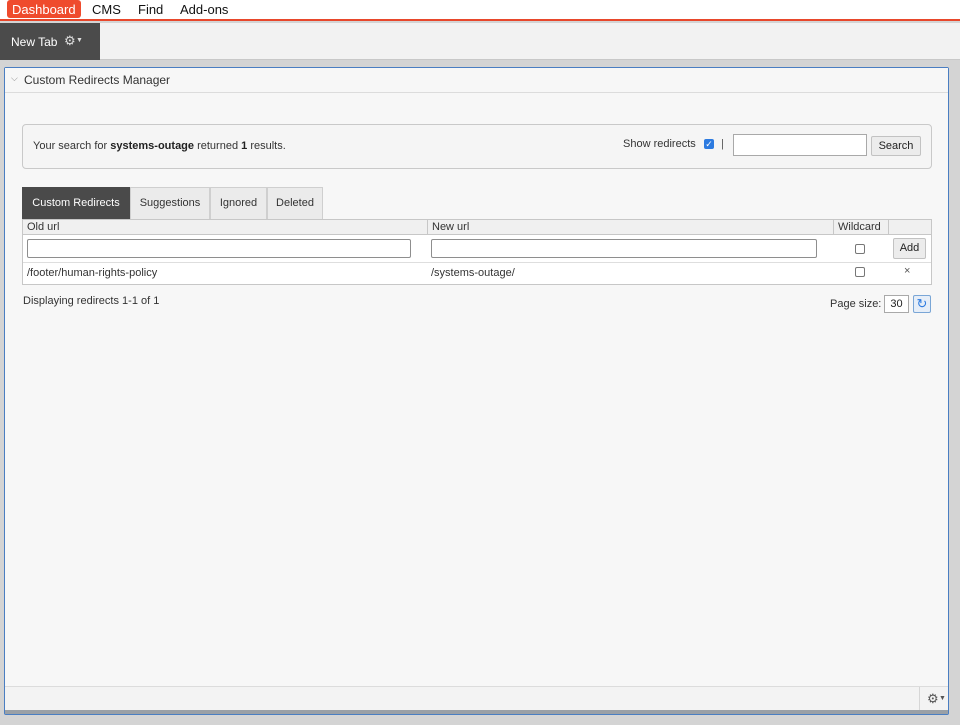 This screenshot has height=725, width=960. I want to click on tab-content-spacer, so click(480, 63).